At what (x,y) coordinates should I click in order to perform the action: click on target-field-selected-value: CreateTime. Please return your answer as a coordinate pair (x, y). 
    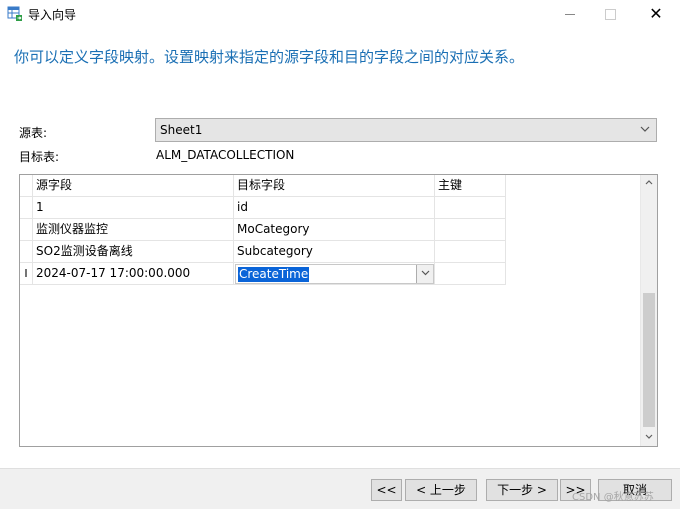
    Looking at the image, I should click on (274, 274).